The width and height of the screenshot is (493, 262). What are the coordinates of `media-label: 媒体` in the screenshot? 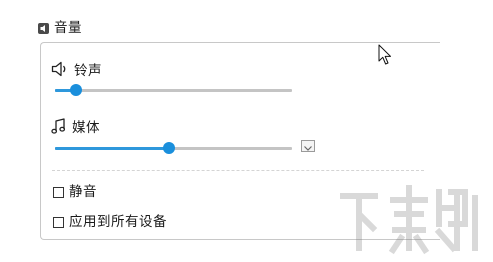 It's located at (86, 128).